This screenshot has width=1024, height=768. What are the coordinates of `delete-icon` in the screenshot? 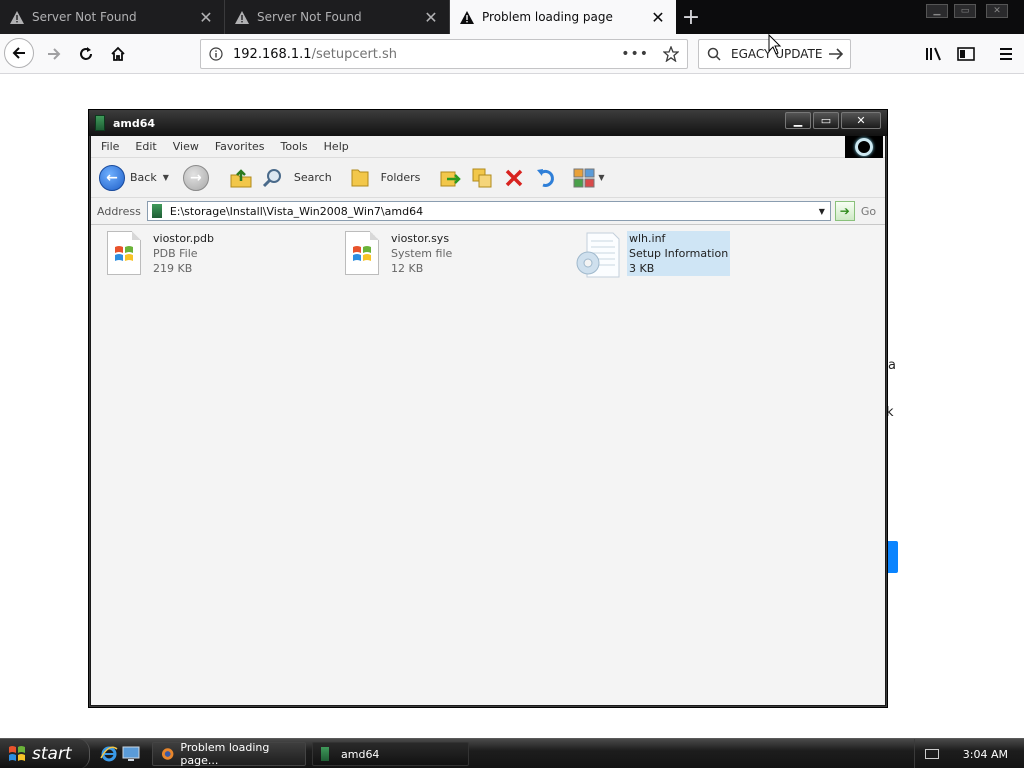 It's located at (514, 178).